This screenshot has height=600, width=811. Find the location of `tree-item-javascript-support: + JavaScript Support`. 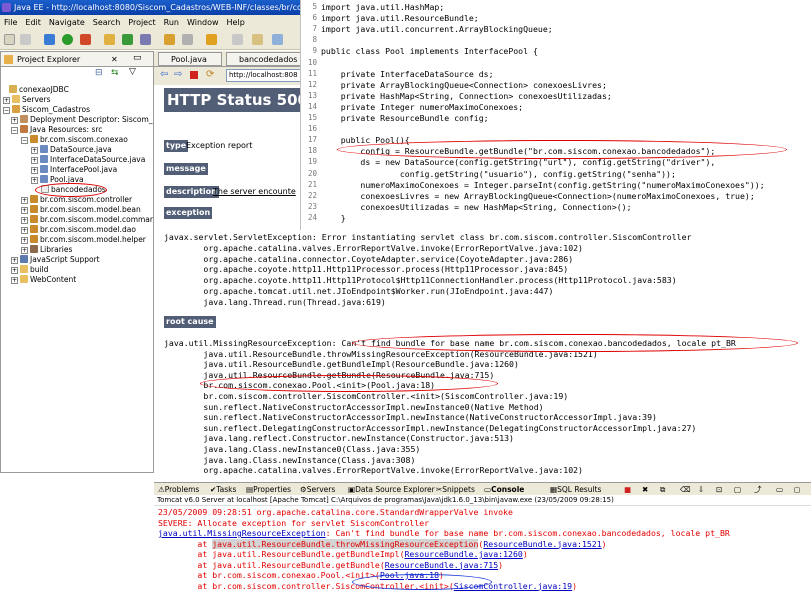

tree-item-javascript-support: + JavaScript Support is located at coordinates (55, 260).